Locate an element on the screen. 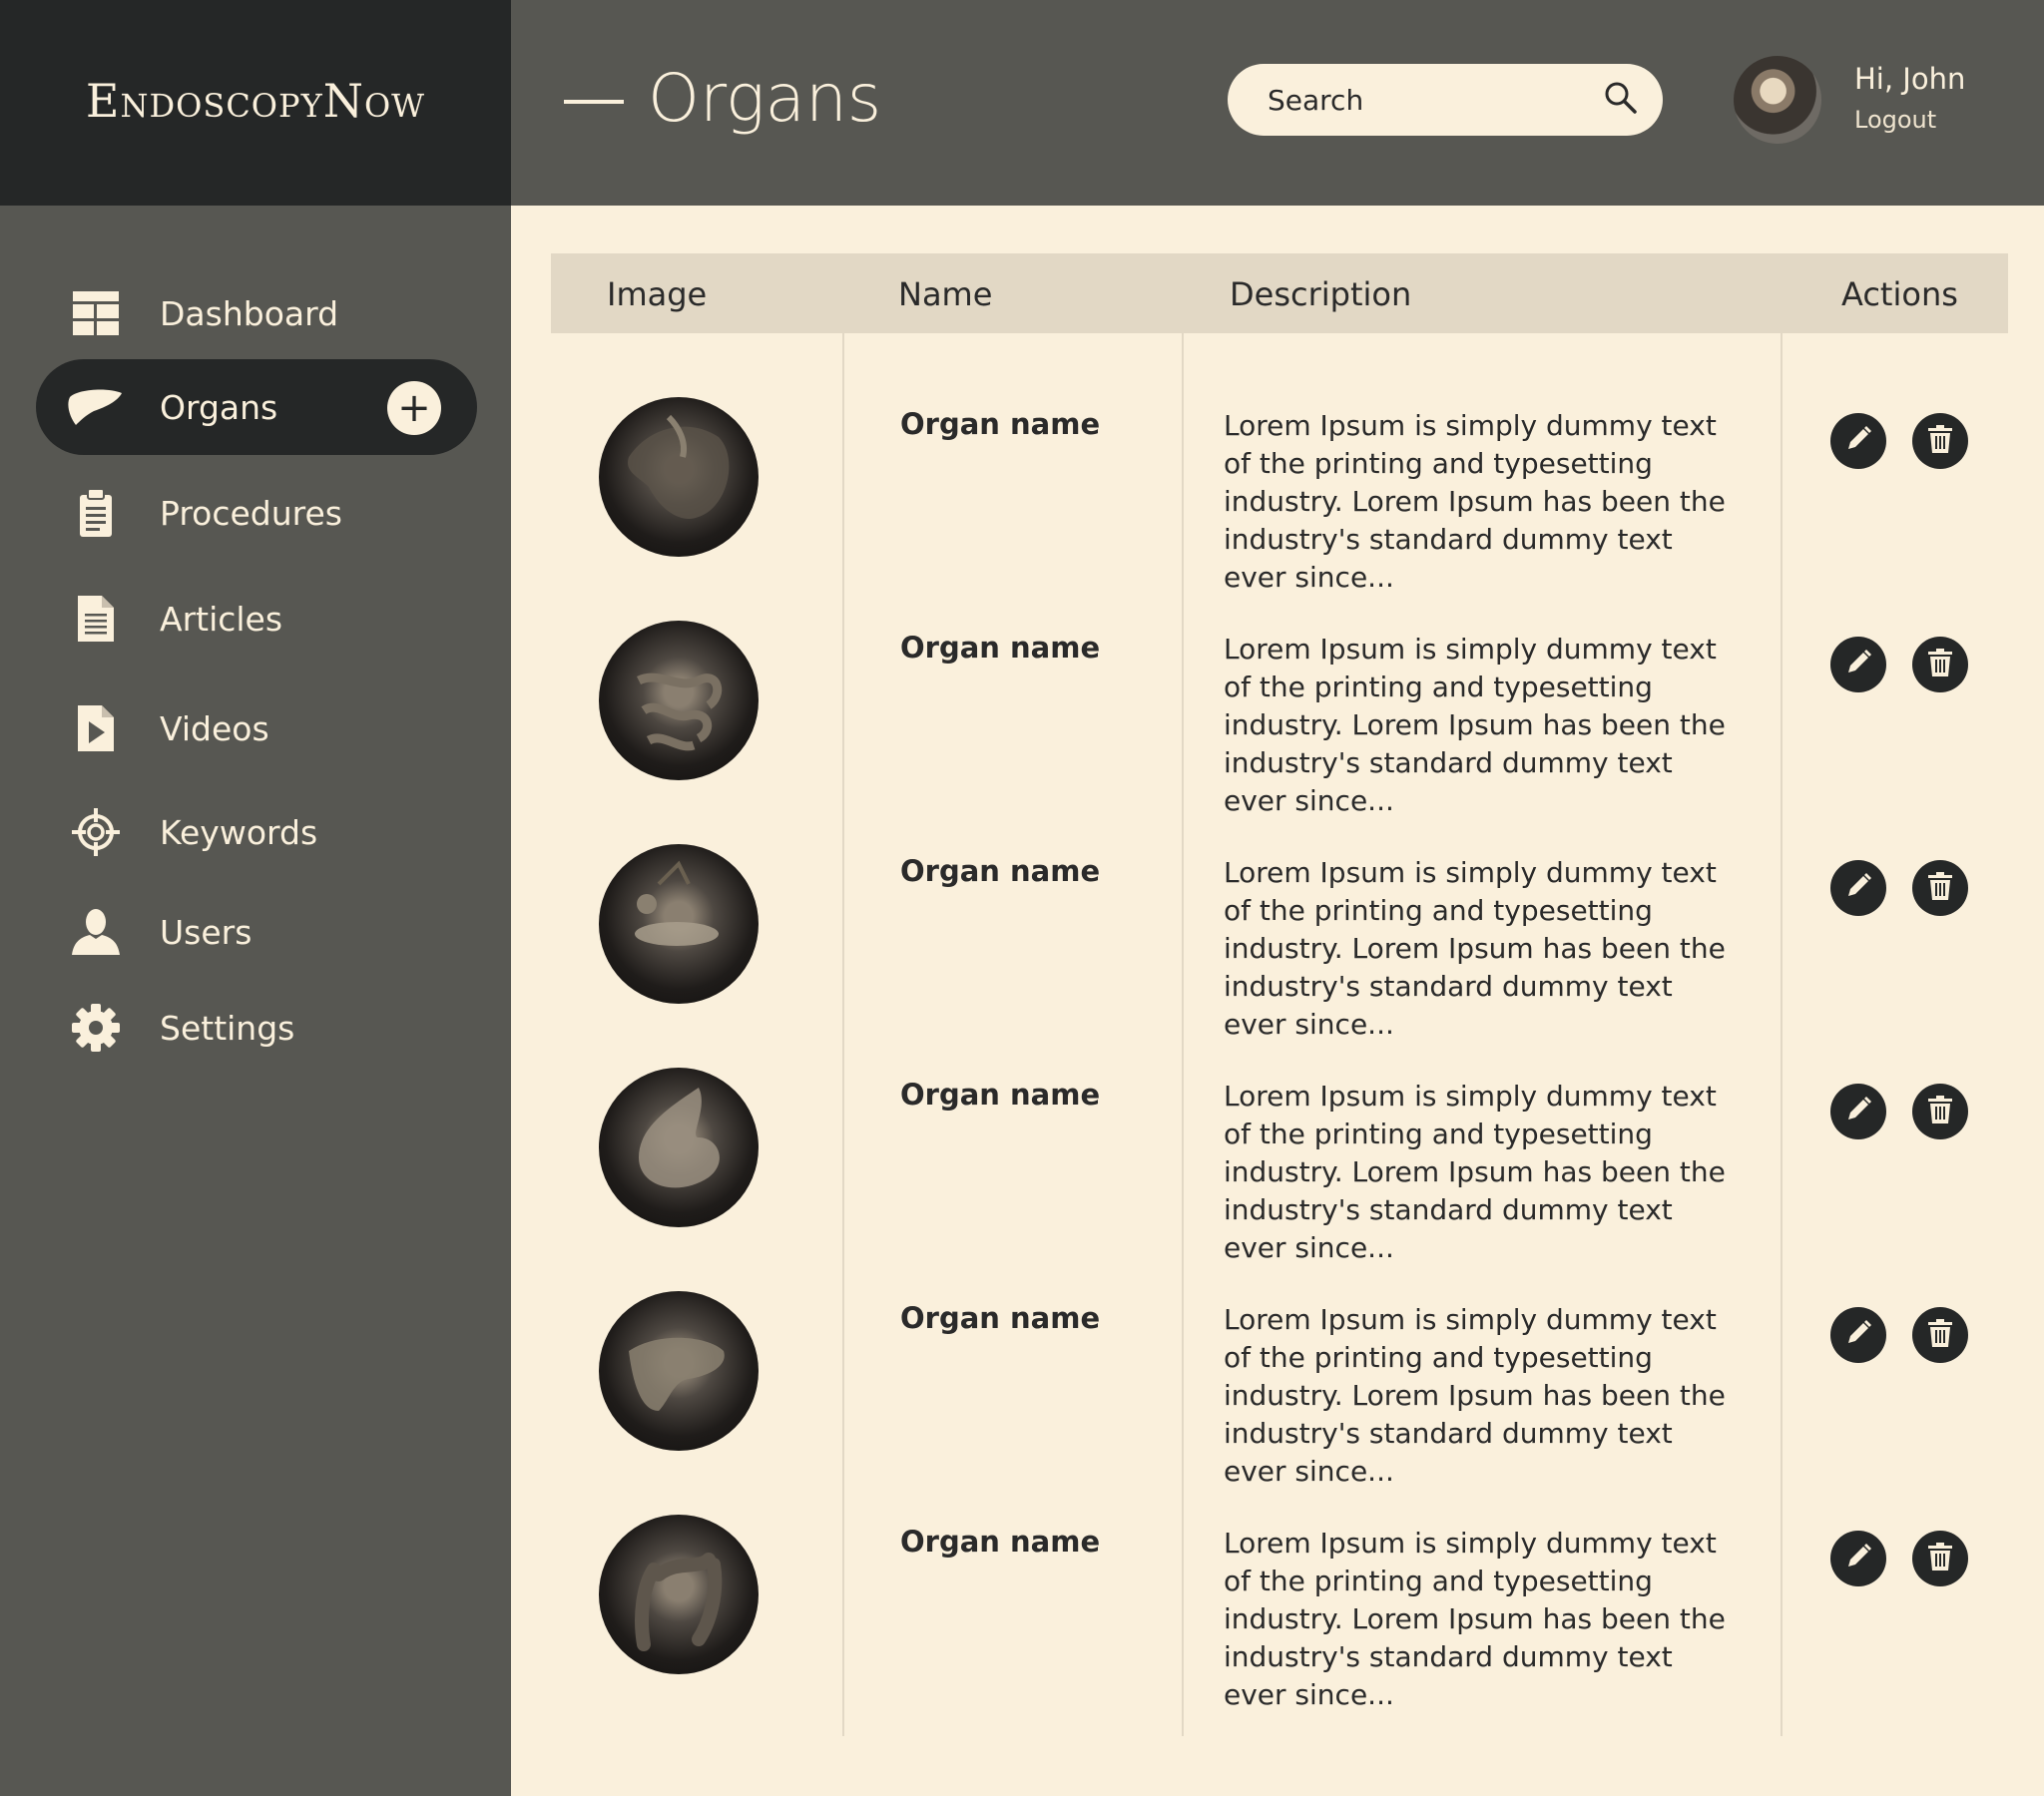  sidebar-item-articles: Articles is located at coordinates (256, 619).